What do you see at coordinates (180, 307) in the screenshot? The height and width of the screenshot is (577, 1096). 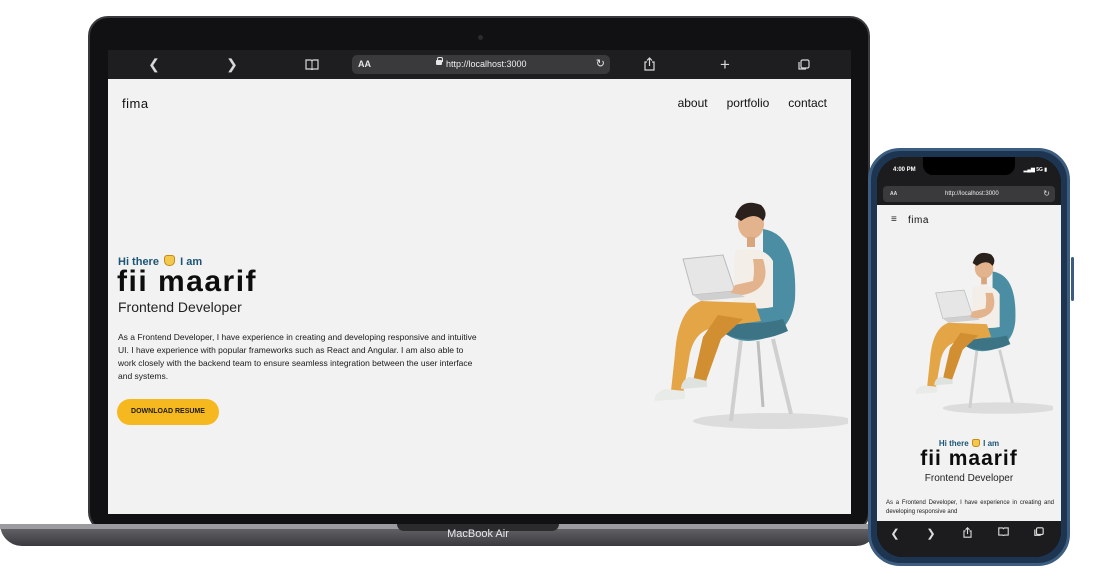 I see `hero-role: Frontend Developer` at bounding box center [180, 307].